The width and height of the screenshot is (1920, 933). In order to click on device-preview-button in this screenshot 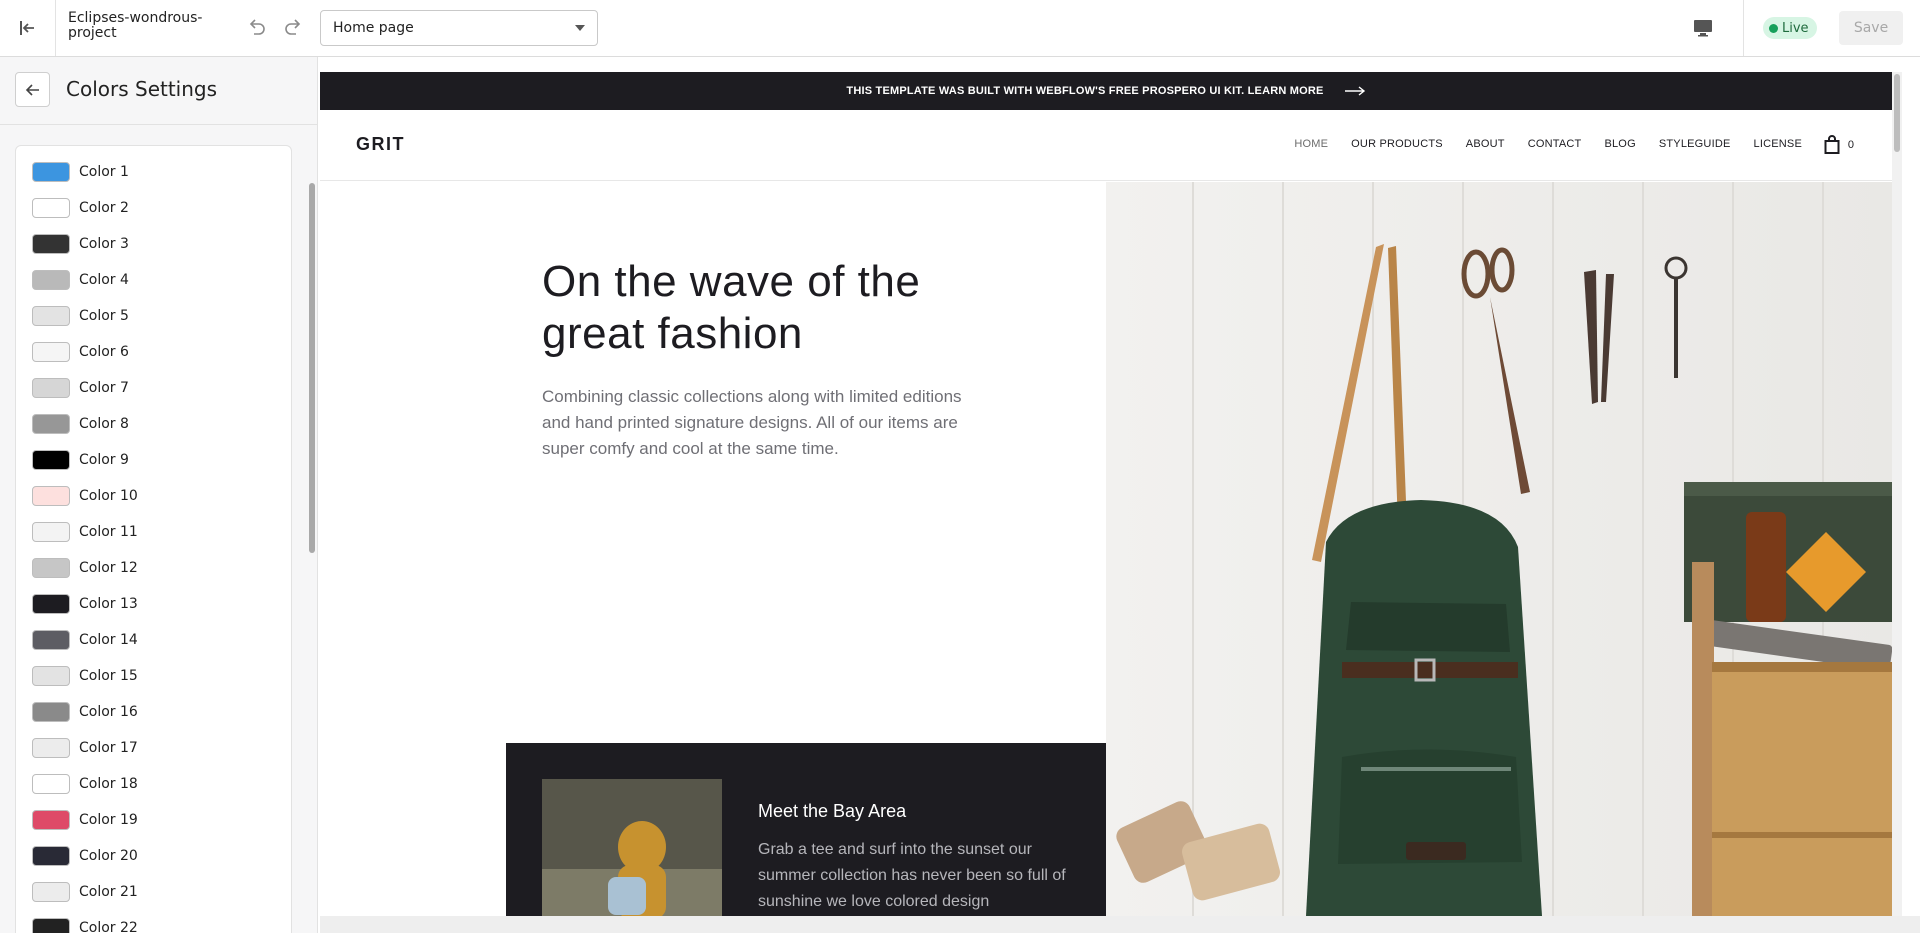, I will do `click(1703, 28)`.